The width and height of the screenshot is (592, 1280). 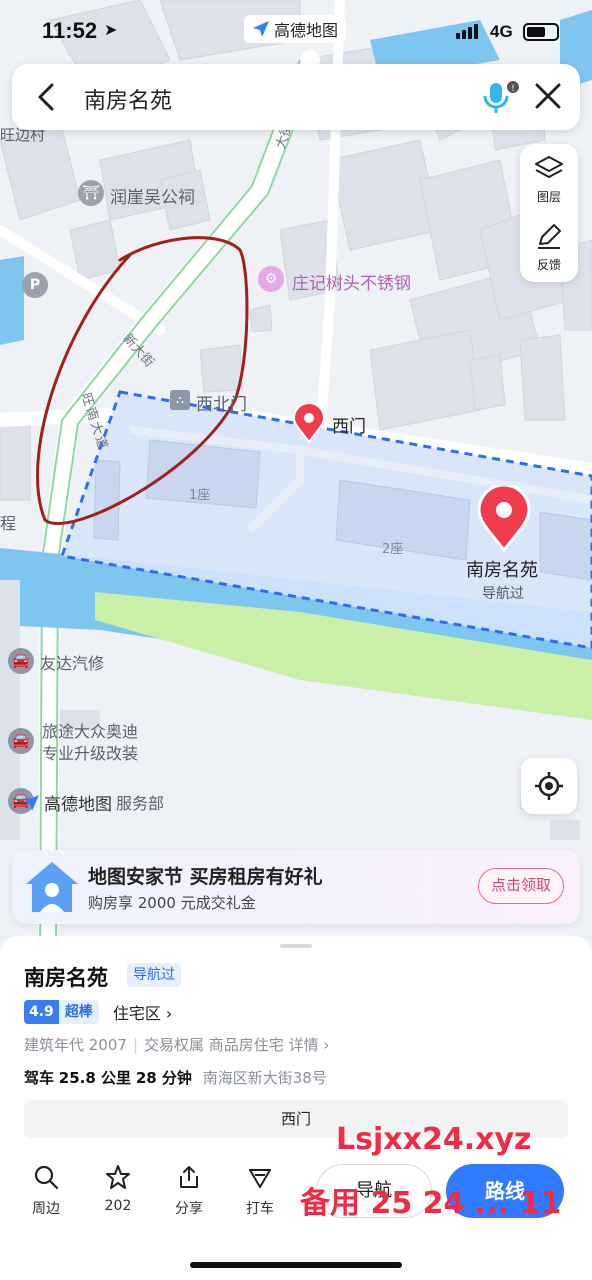 What do you see at coordinates (309, 1045) in the screenshot?
I see `detail-link: 详情 ›` at bounding box center [309, 1045].